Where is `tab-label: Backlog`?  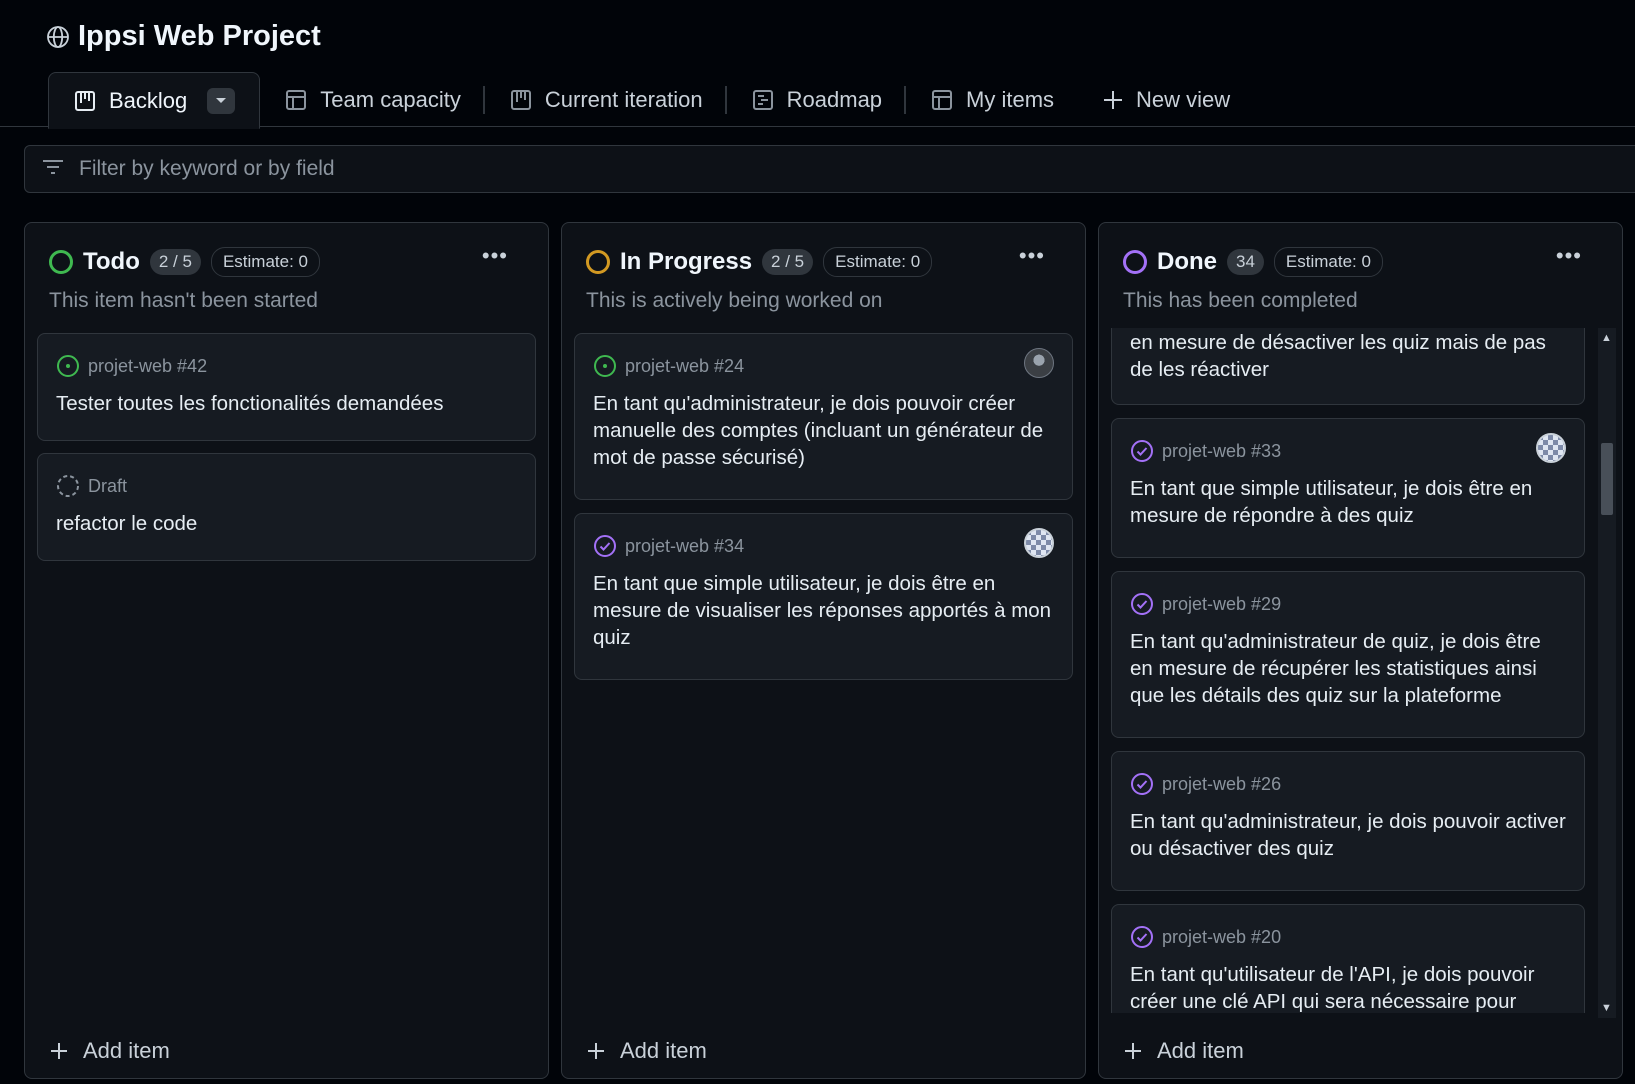
tab-label: Backlog is located at coordinates (148, 100).